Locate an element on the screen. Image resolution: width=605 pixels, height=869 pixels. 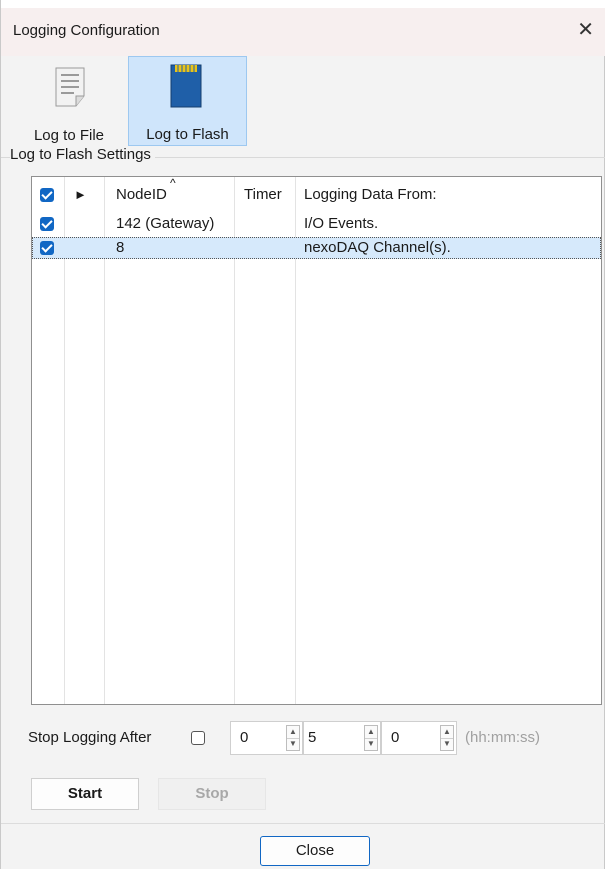
hours-value: 0 is located at coordinates (244, 737).